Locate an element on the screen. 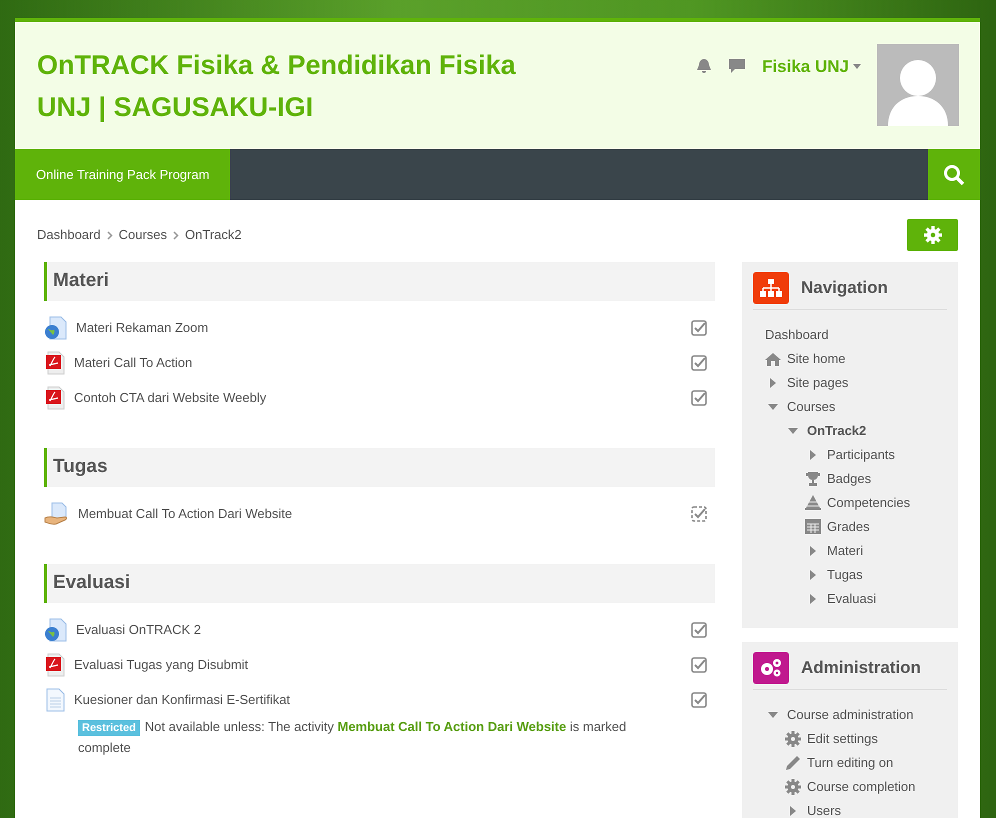 This screenshot has height=818, width=996. search-icon is located at coordinates (954, 175).